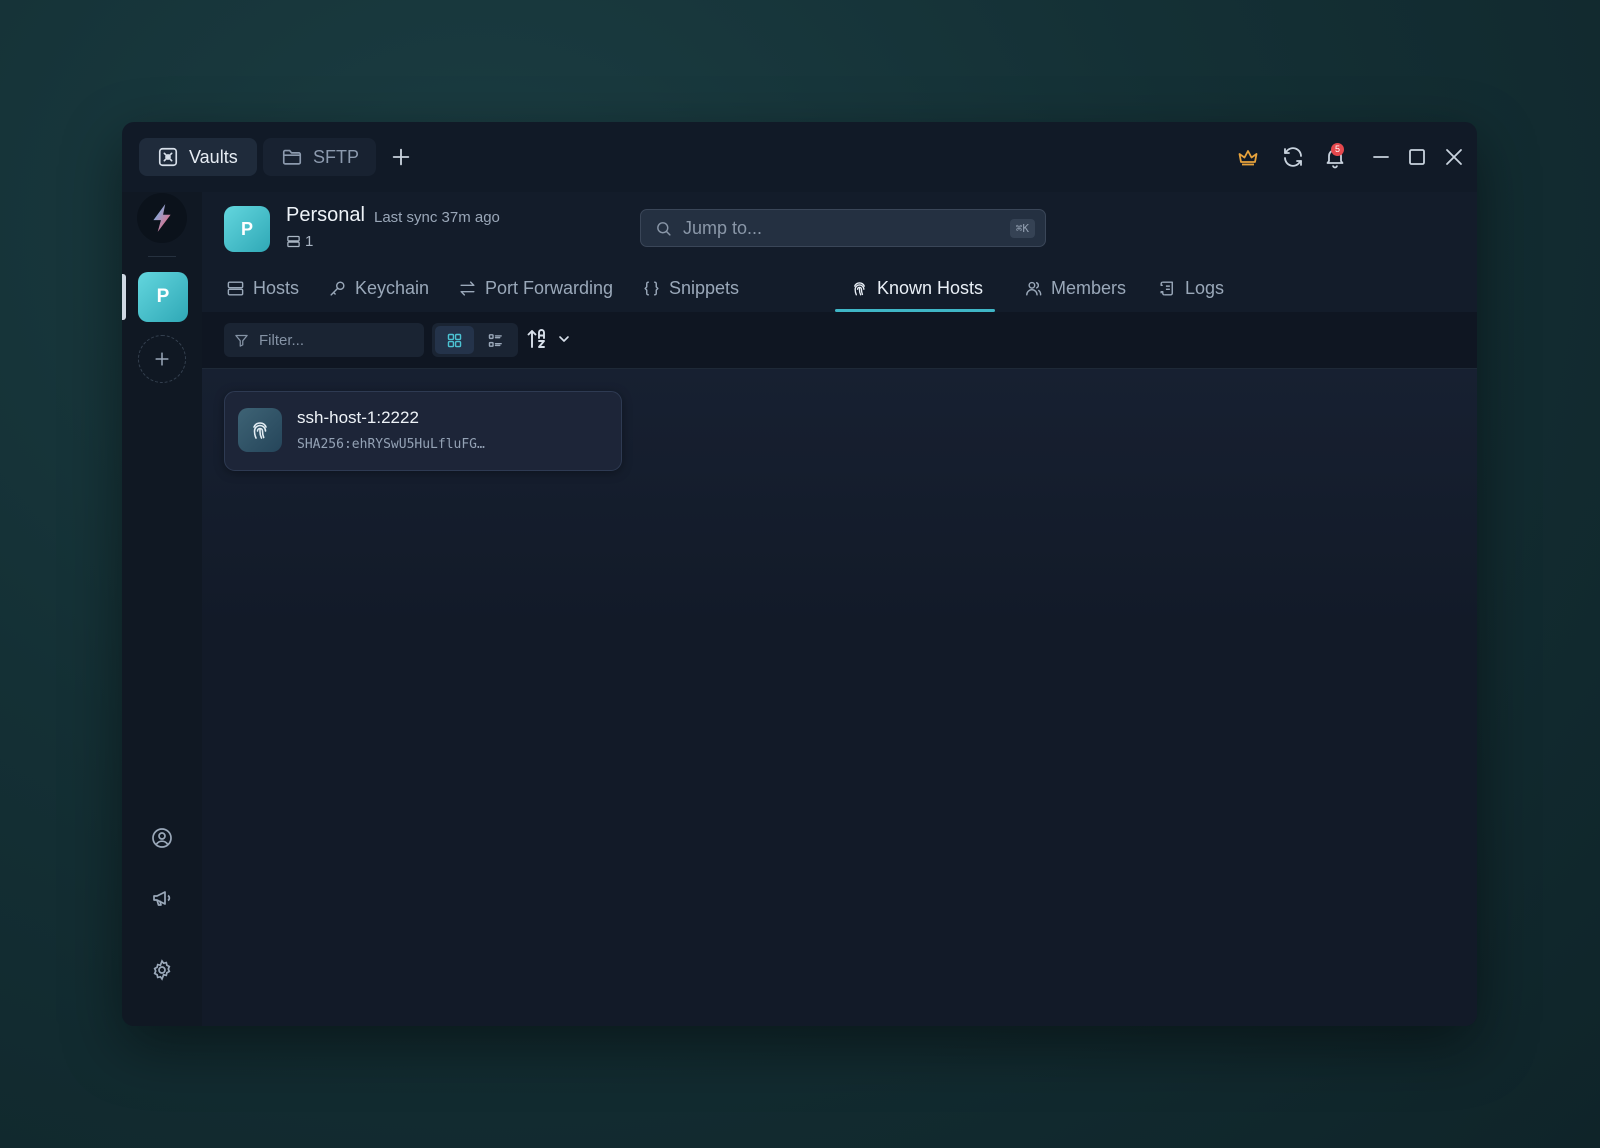 The width and height of the screenshot is (1600, 1148). I want to click on key-icon, so click(337, 288).